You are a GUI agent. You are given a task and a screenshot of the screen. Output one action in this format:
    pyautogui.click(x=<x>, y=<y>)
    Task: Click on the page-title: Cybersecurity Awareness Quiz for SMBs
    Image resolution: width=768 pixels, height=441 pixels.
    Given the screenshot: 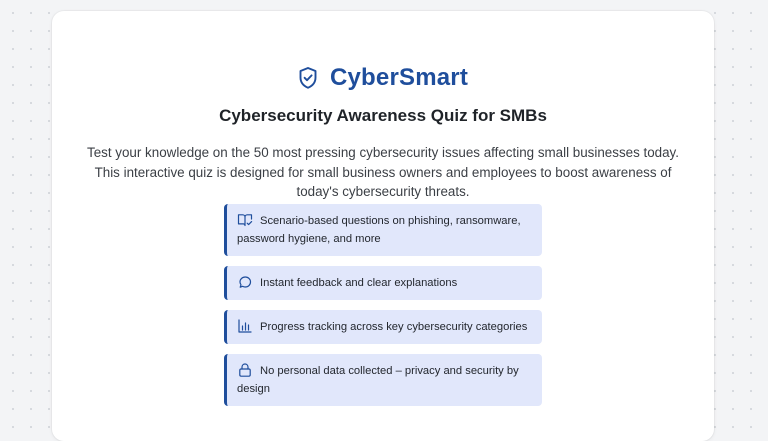 What is the action you would take?
    pyautogui.click(x=383, y=115)
    